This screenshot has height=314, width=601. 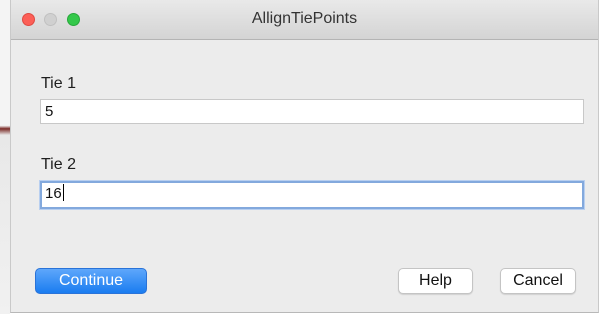 What do you see at coordinates (435, 281) in the screenshot?
I see `help-button: Help` at bounding box center [435, 281].